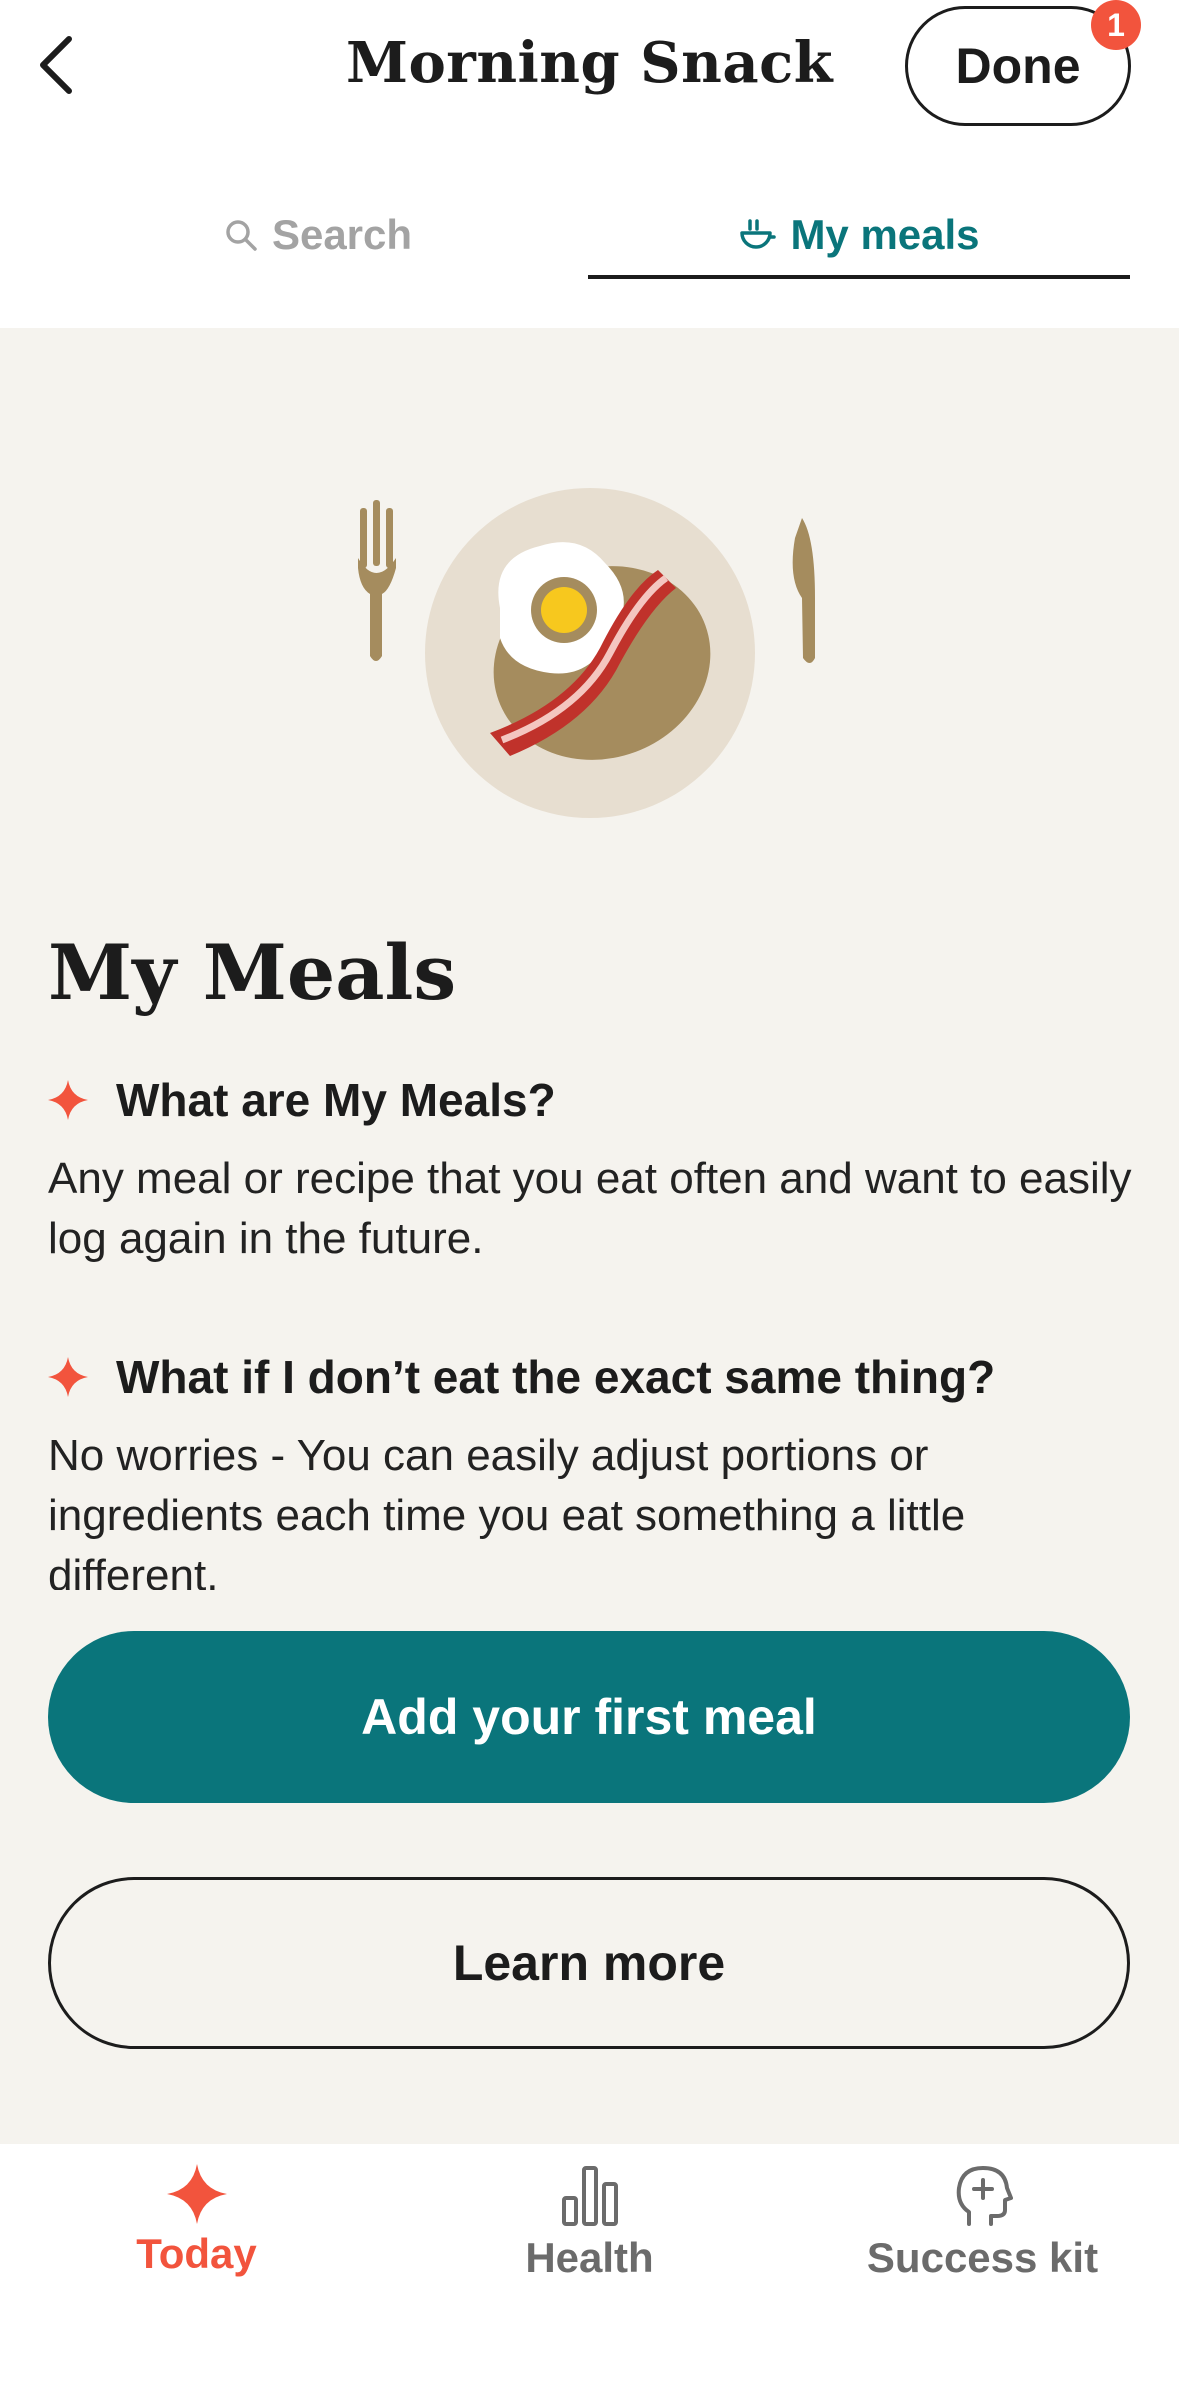  I want to click on nav-item-today: Today, so click(196, 2234).